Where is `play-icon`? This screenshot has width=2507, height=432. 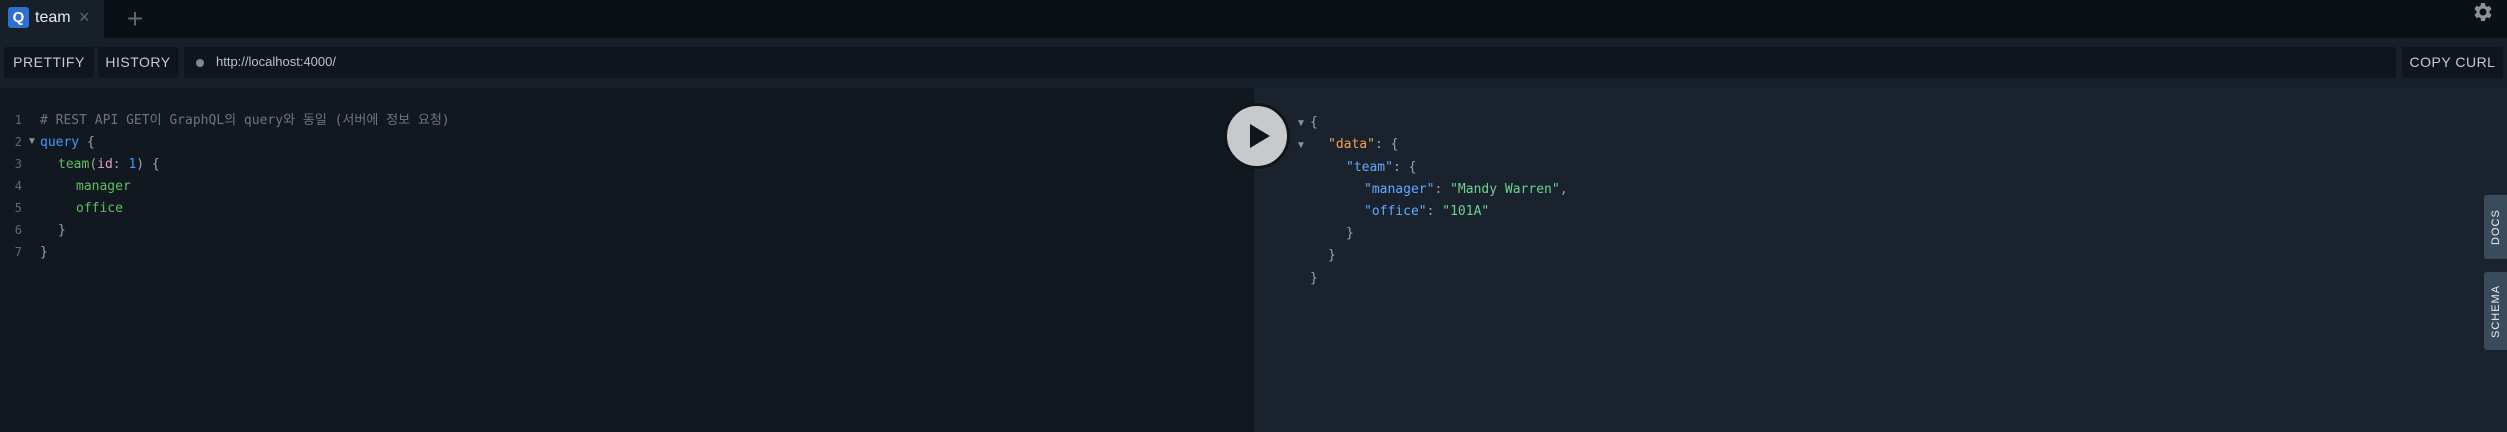
play-icon is located at coordinates (1260, 136).